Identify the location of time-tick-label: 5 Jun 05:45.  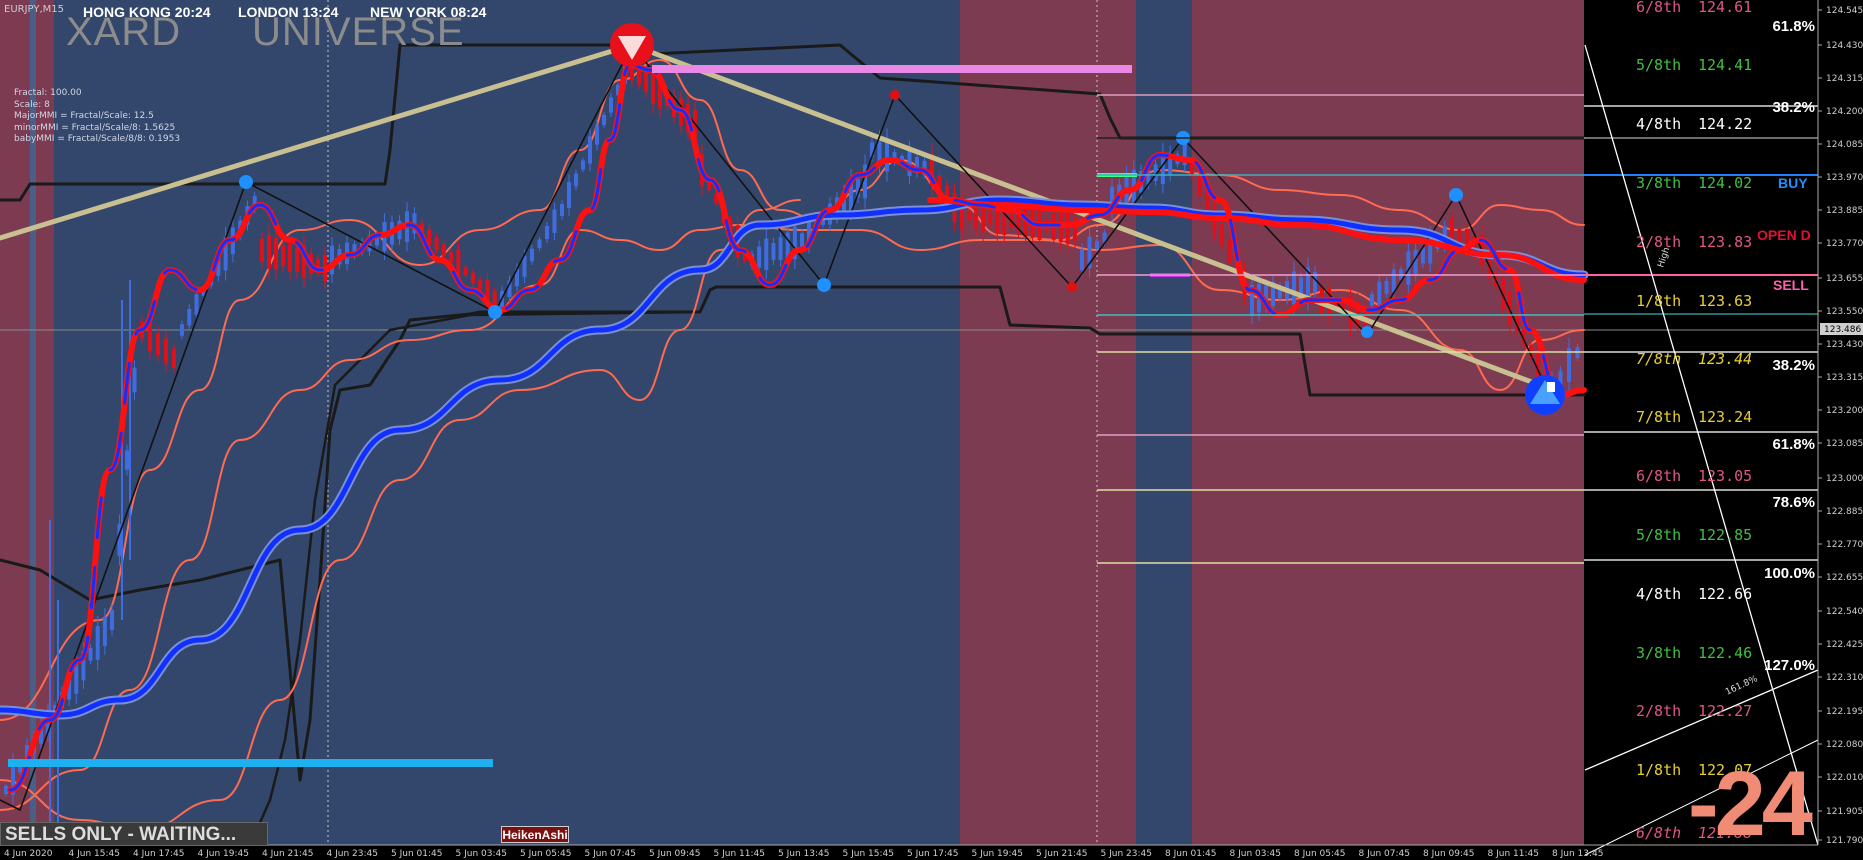
(545, 854).